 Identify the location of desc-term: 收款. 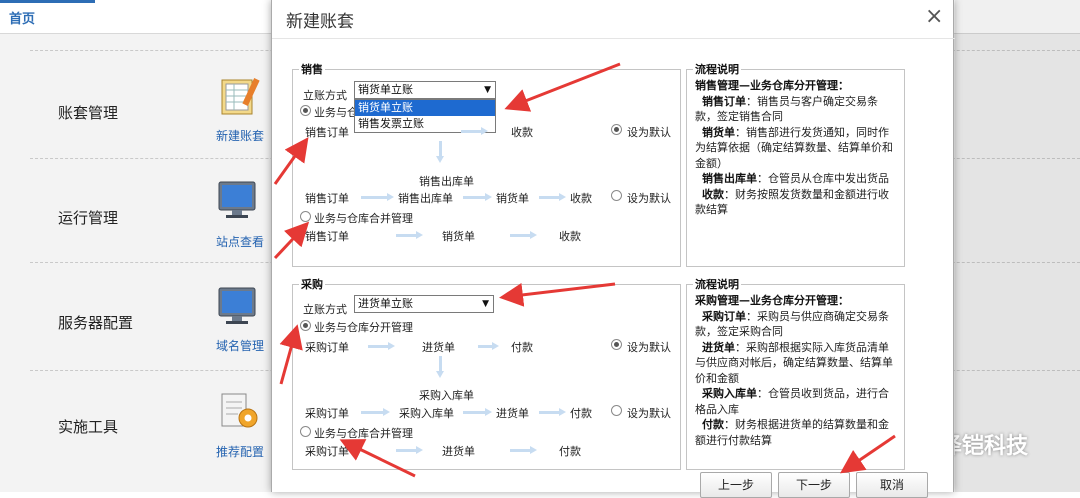
(713, 194).